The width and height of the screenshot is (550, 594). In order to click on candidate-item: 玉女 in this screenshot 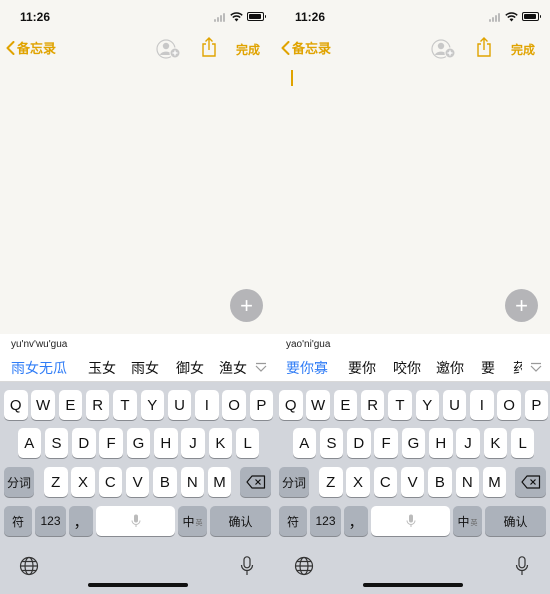, I will do `click(102, 368)`.